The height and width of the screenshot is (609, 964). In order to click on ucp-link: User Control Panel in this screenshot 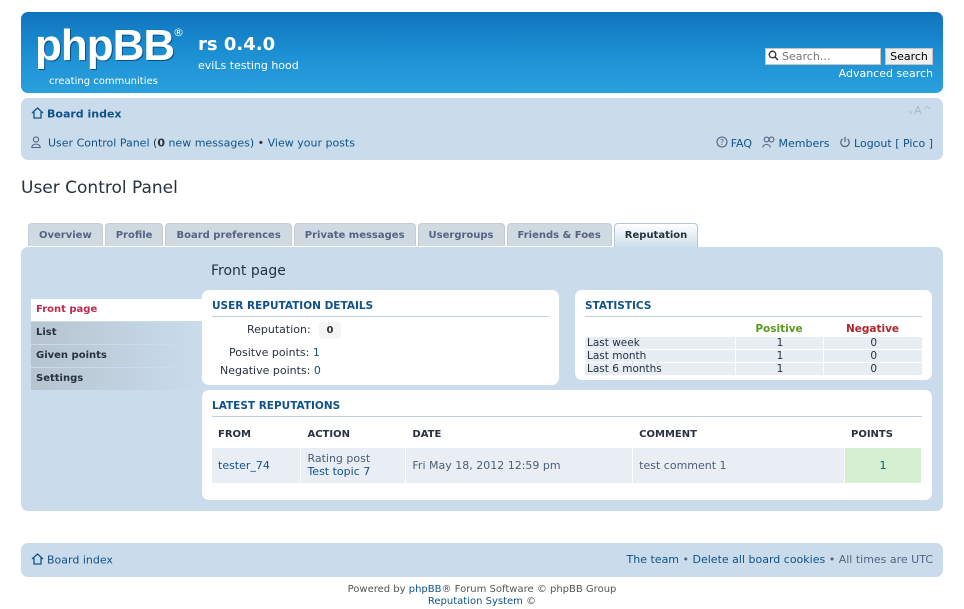, I will do `click(99, 143)`.